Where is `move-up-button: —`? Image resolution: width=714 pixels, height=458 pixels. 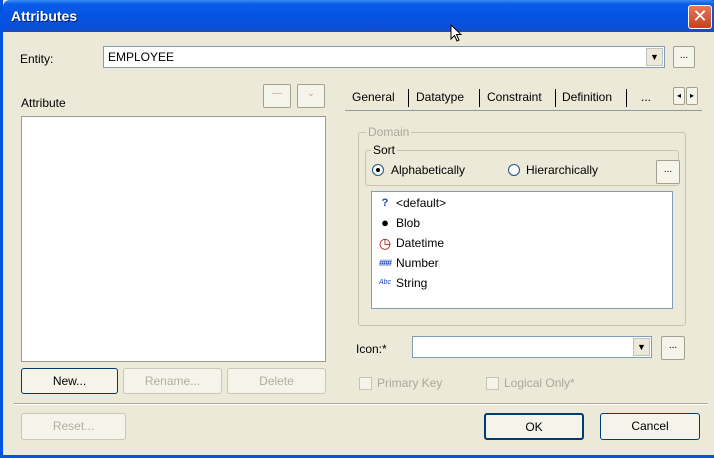
move-up-button: — is located at coordinates (277, 96).